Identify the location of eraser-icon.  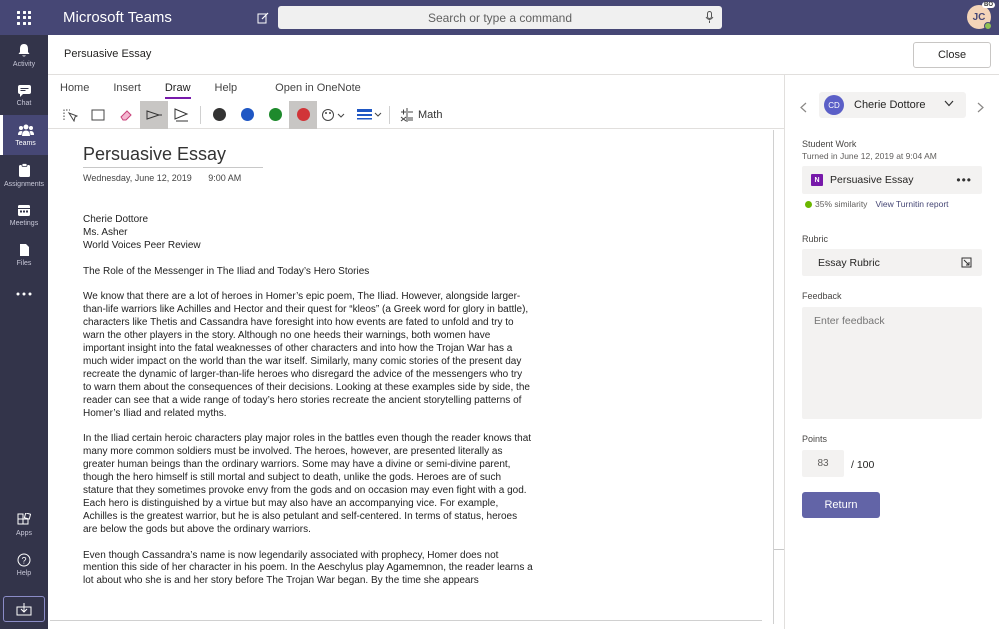
(126, 114).